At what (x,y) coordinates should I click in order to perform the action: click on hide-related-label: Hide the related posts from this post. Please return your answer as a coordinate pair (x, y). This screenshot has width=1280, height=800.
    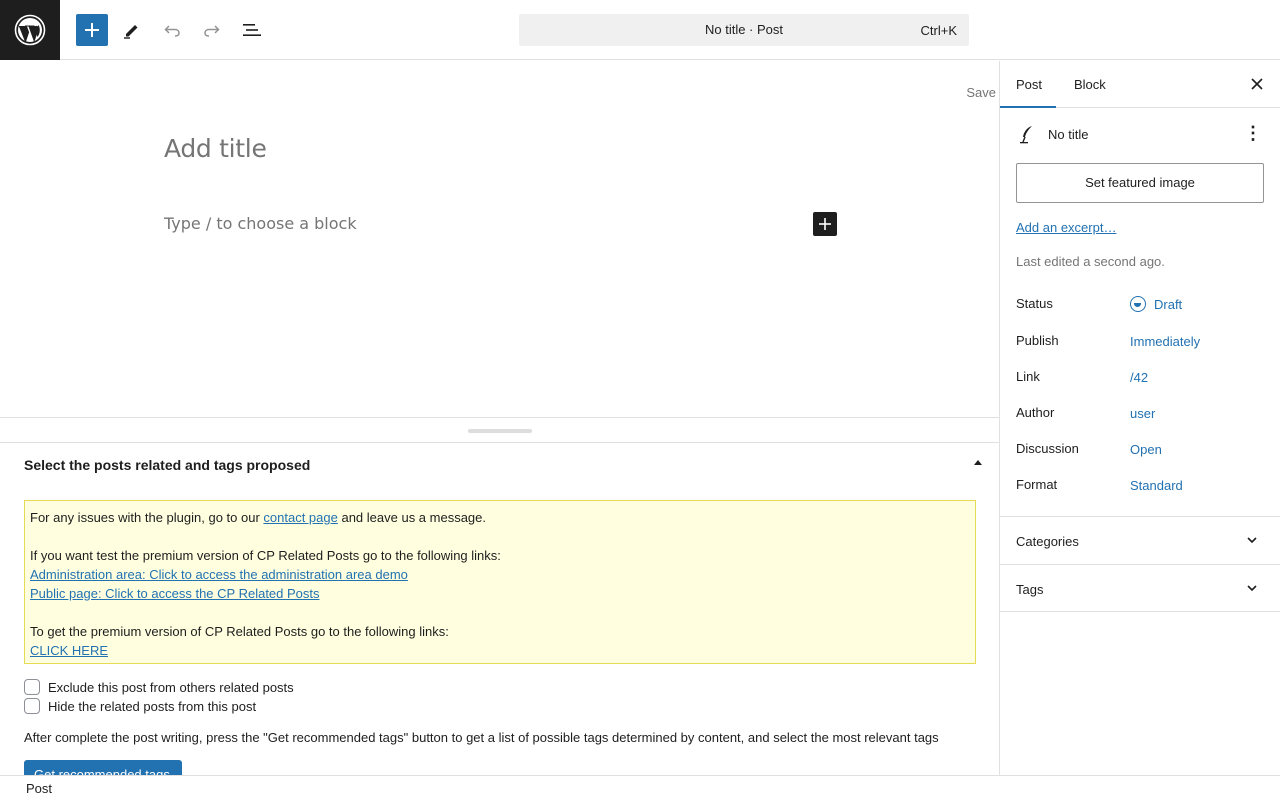
    Looking at the image, I should click on (152, 706).